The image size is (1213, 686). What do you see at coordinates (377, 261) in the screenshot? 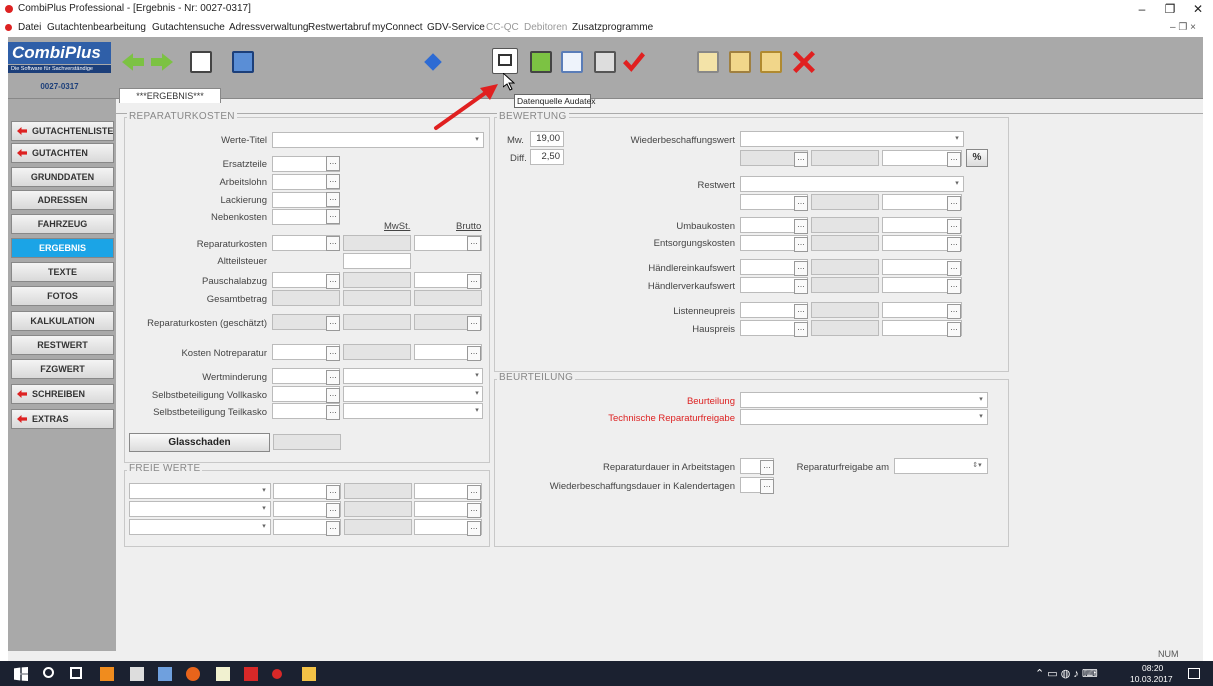
I see `altteilsteuer-field` at bounding box center [377, 261].